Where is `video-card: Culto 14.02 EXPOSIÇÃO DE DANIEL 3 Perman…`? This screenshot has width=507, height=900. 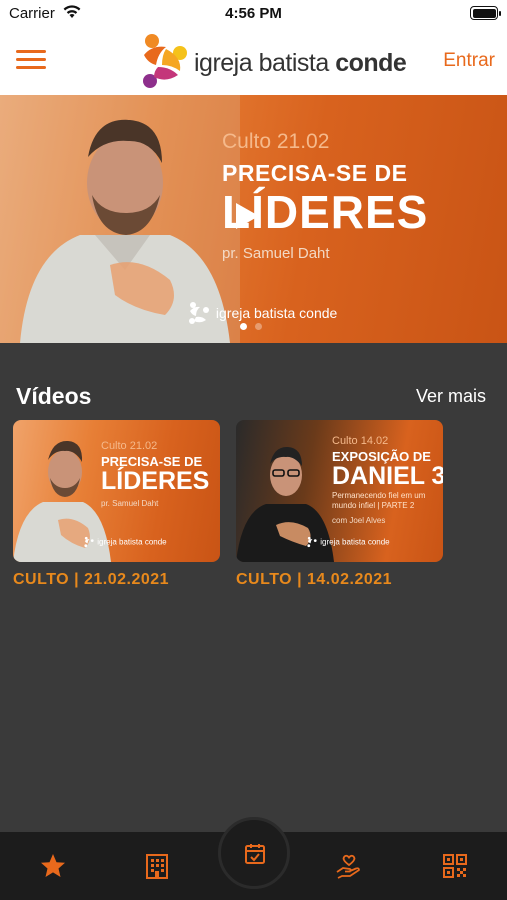
video-card: Culto 14.02 EXPOSIÇÃO DE DANIEL 3 Perman… is located at coordinates (339, 507).